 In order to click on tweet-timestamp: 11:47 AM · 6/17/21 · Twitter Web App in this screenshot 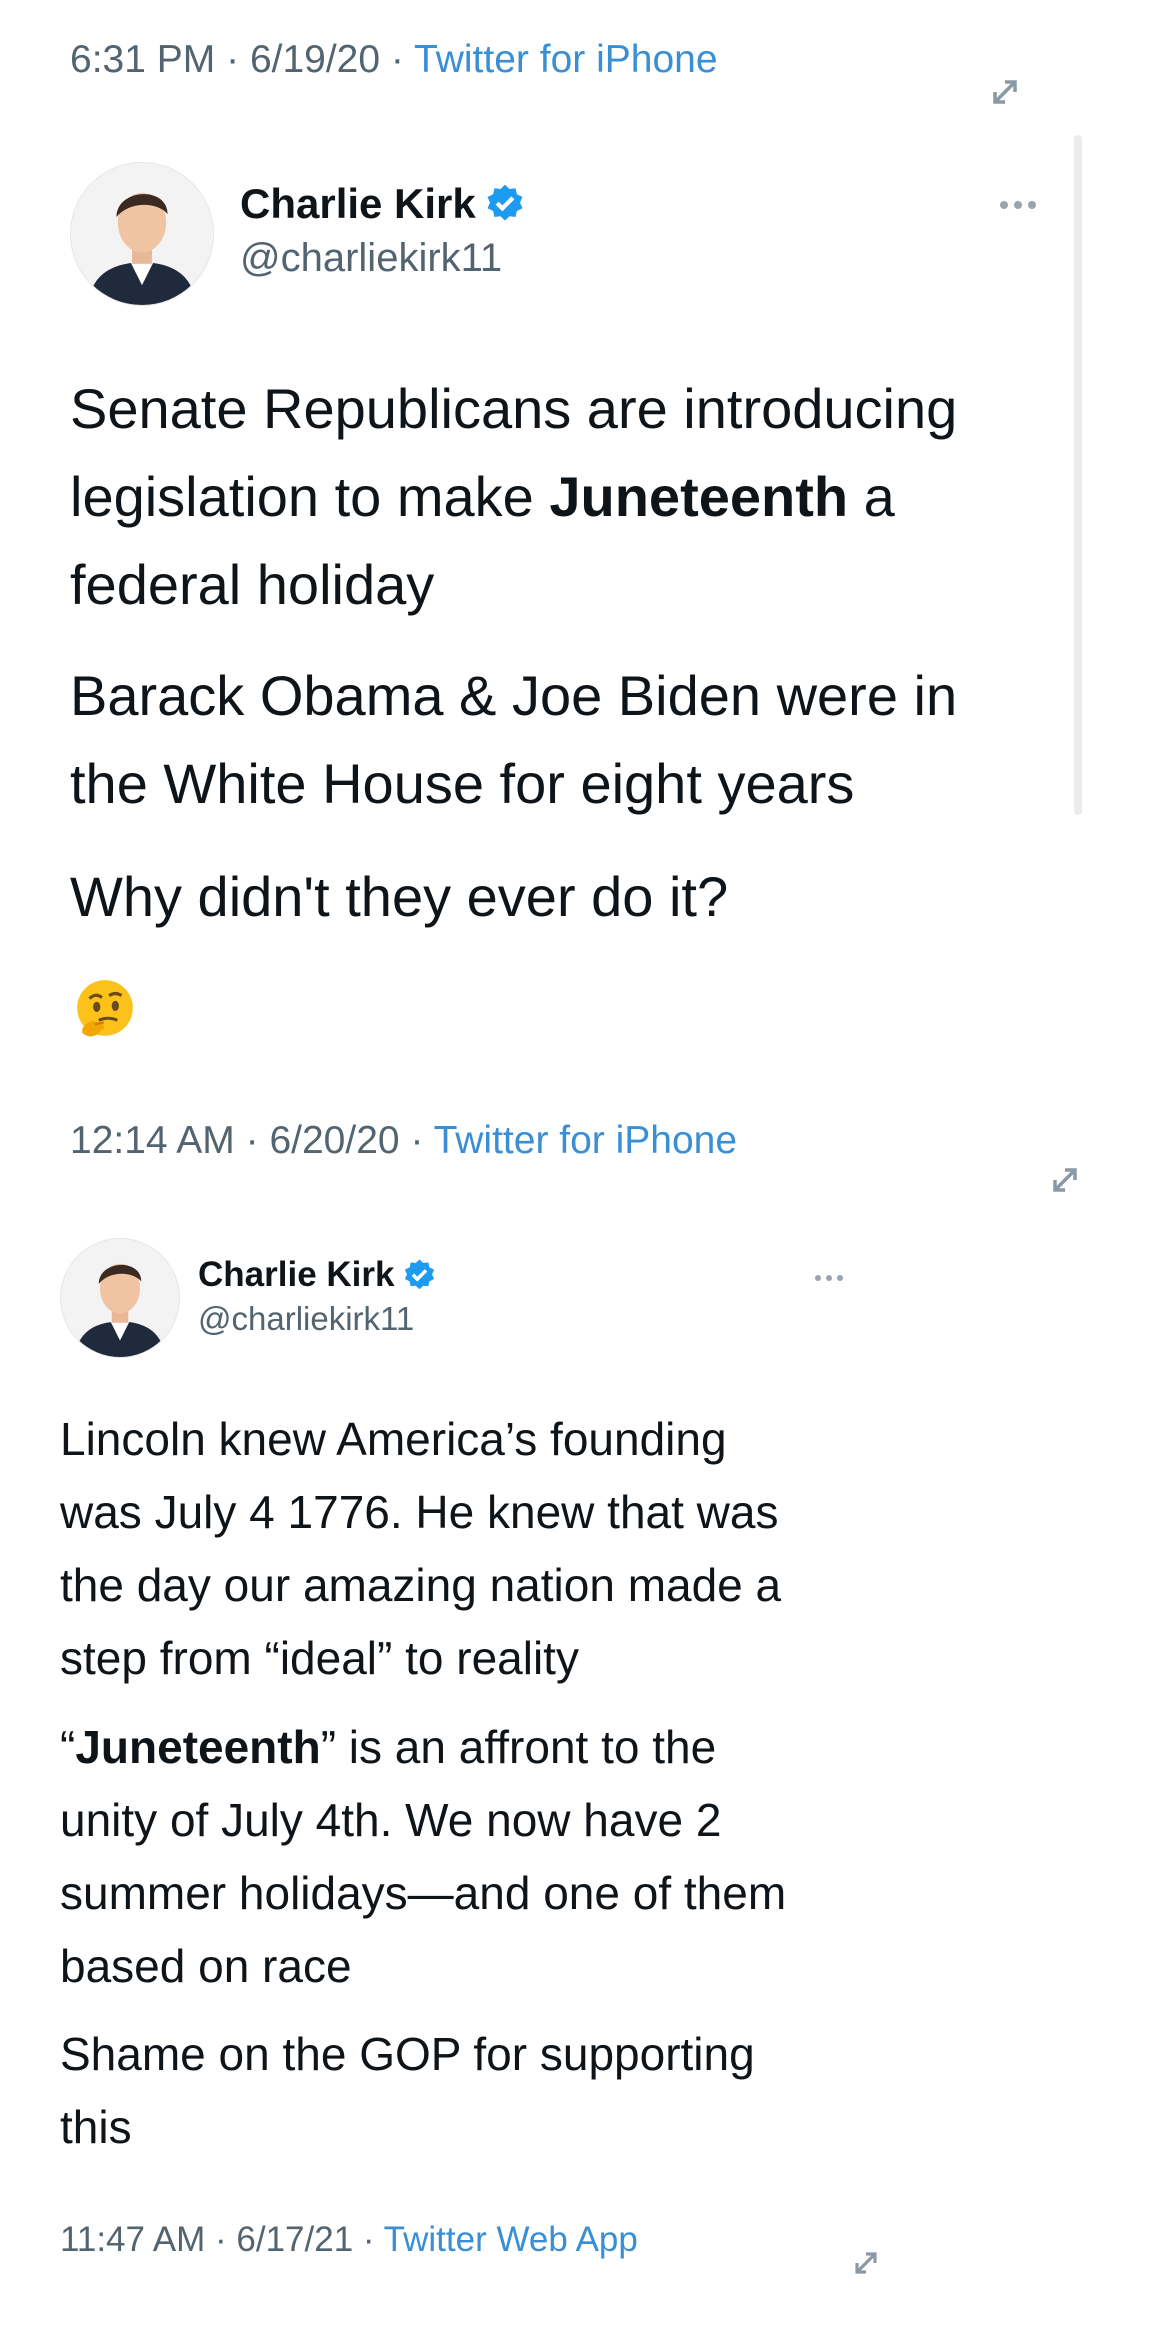, I will do `click(349, 2240)`.